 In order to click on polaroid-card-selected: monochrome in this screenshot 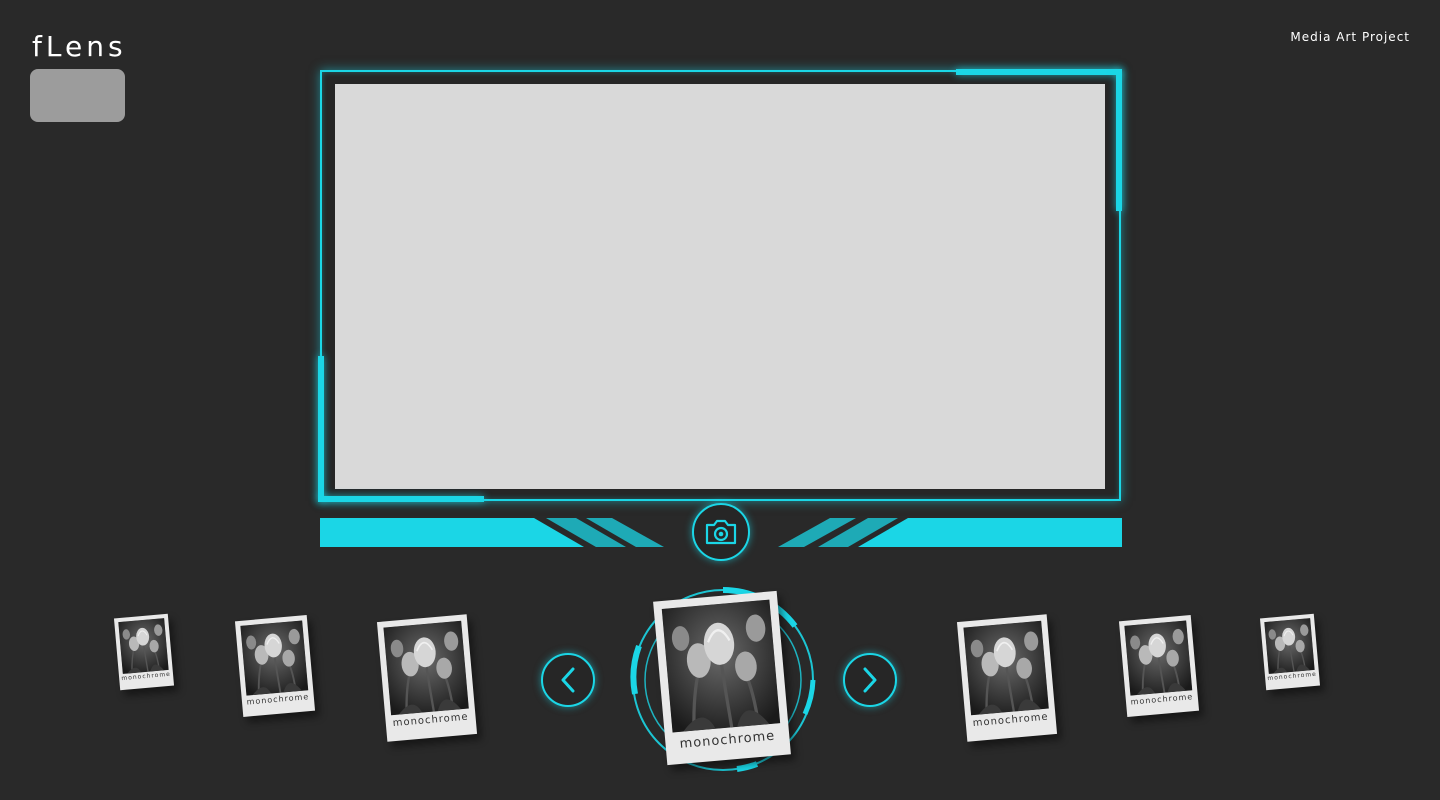, I will do `click(722, 678)`.